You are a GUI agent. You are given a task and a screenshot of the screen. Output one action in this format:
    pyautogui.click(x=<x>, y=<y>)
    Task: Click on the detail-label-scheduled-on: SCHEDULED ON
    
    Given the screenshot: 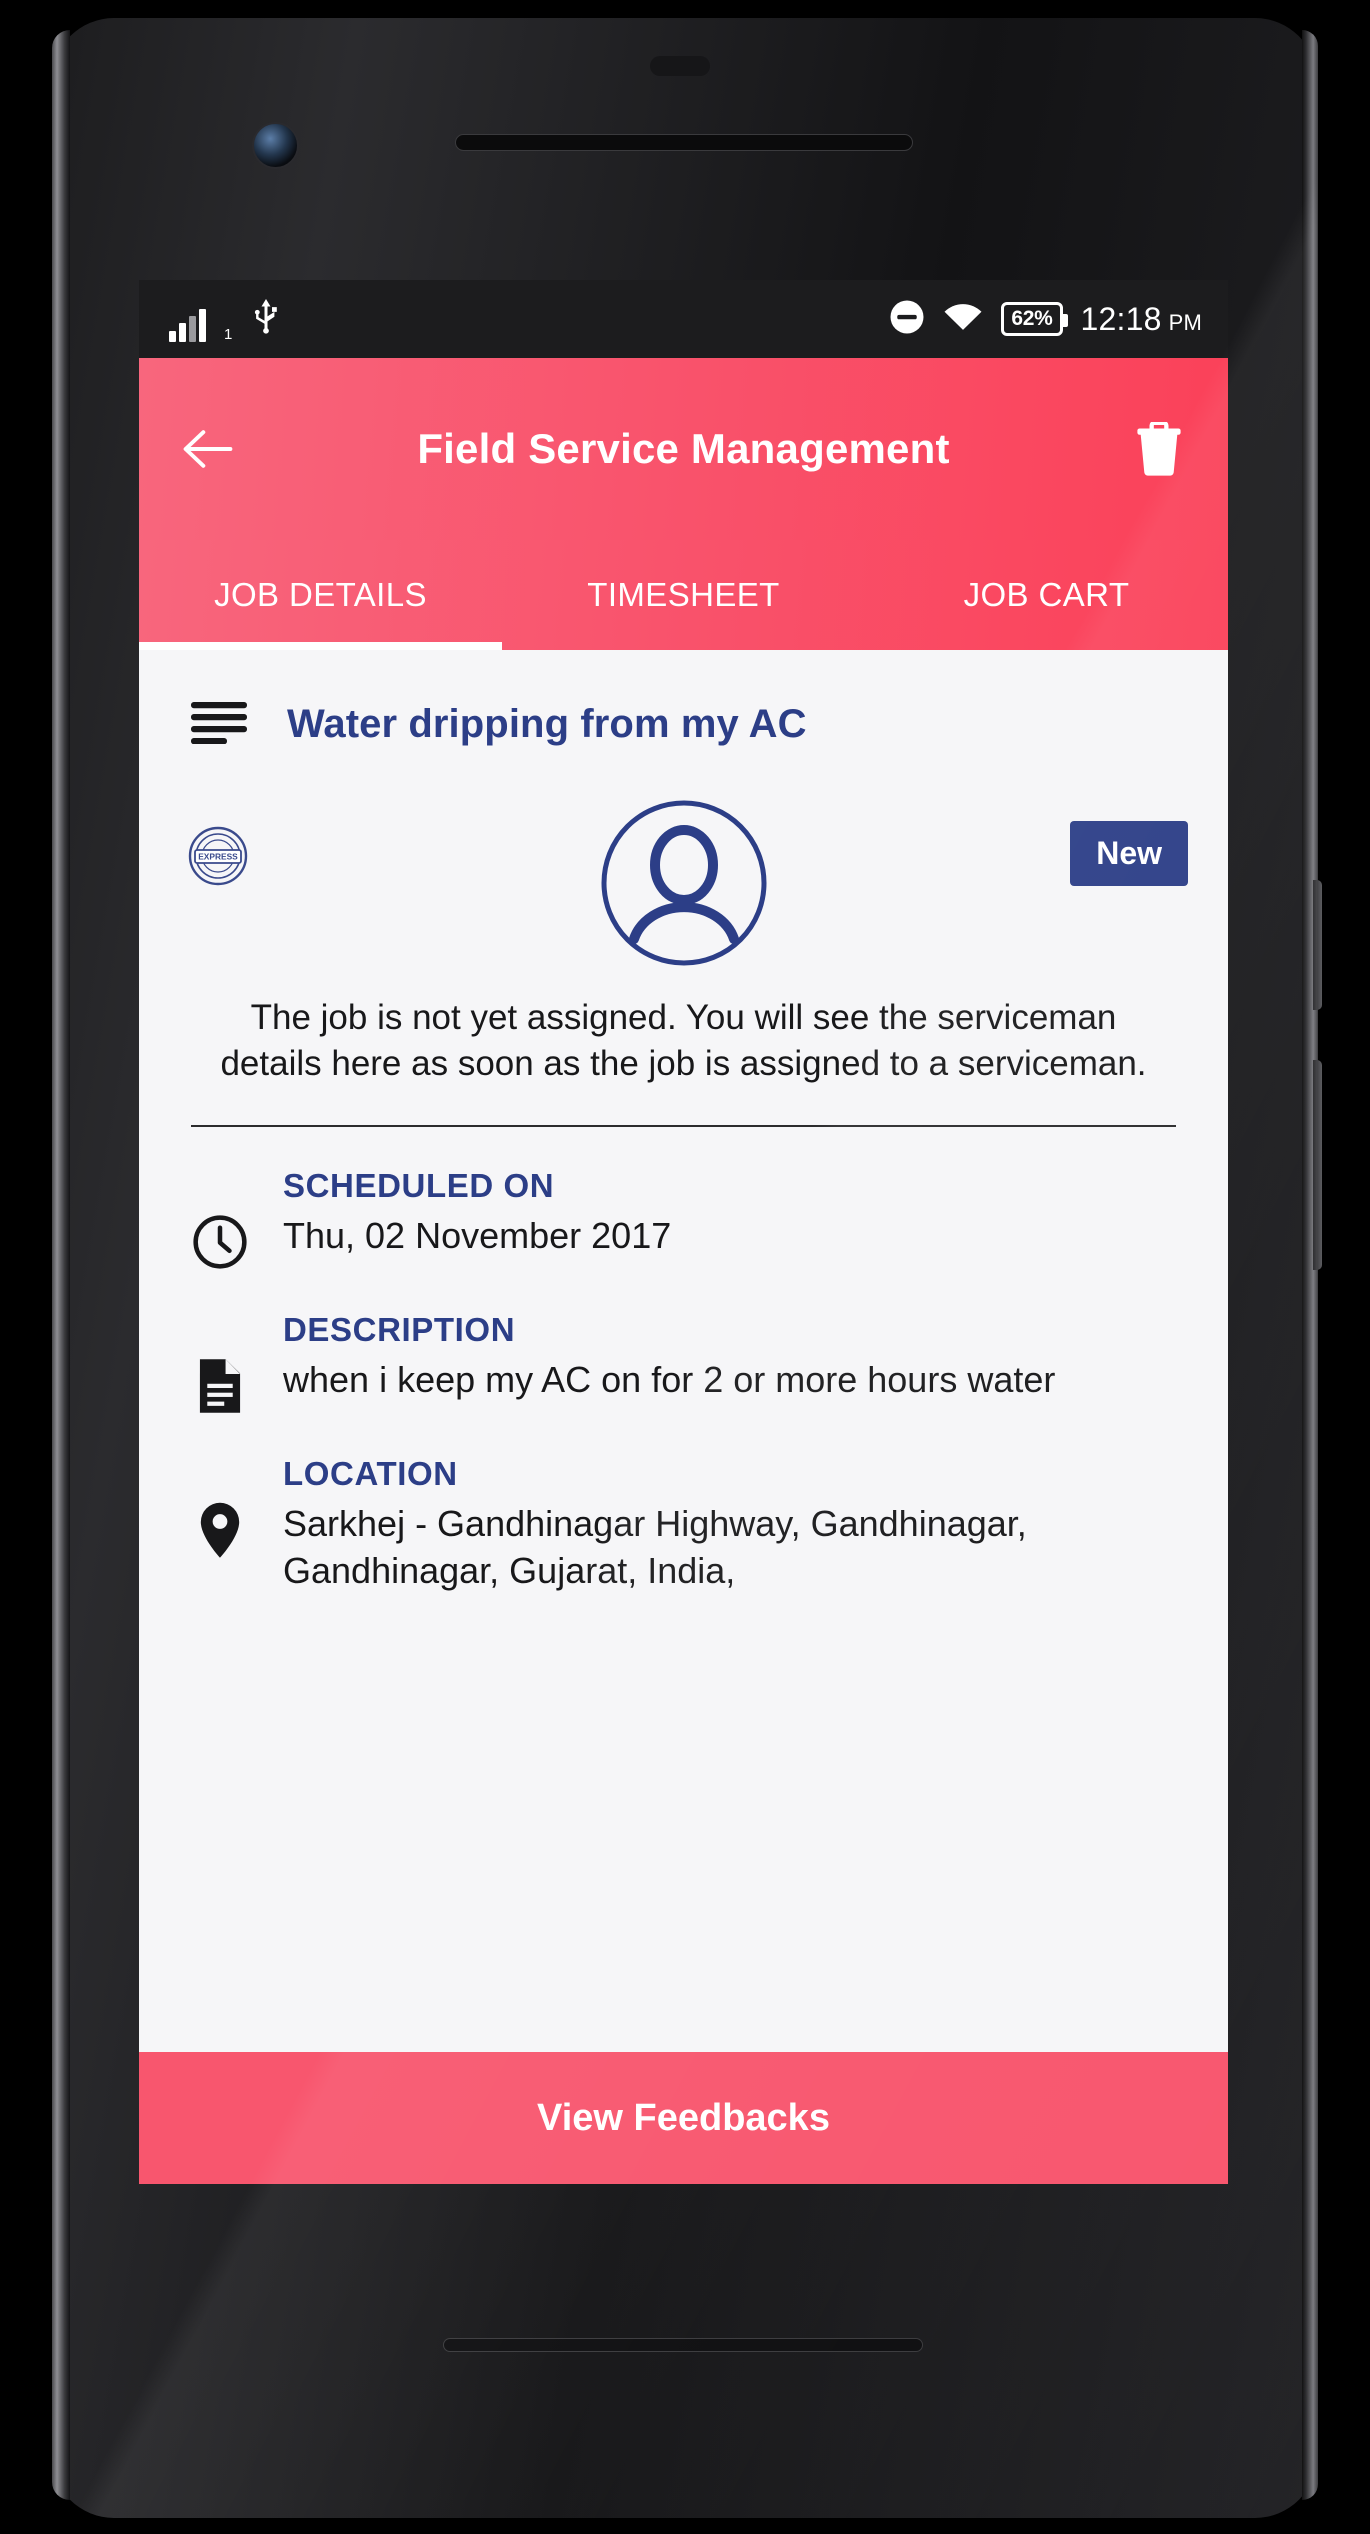 What is the action you would take?
    pyautogui.click(x=419, y=1186)
    